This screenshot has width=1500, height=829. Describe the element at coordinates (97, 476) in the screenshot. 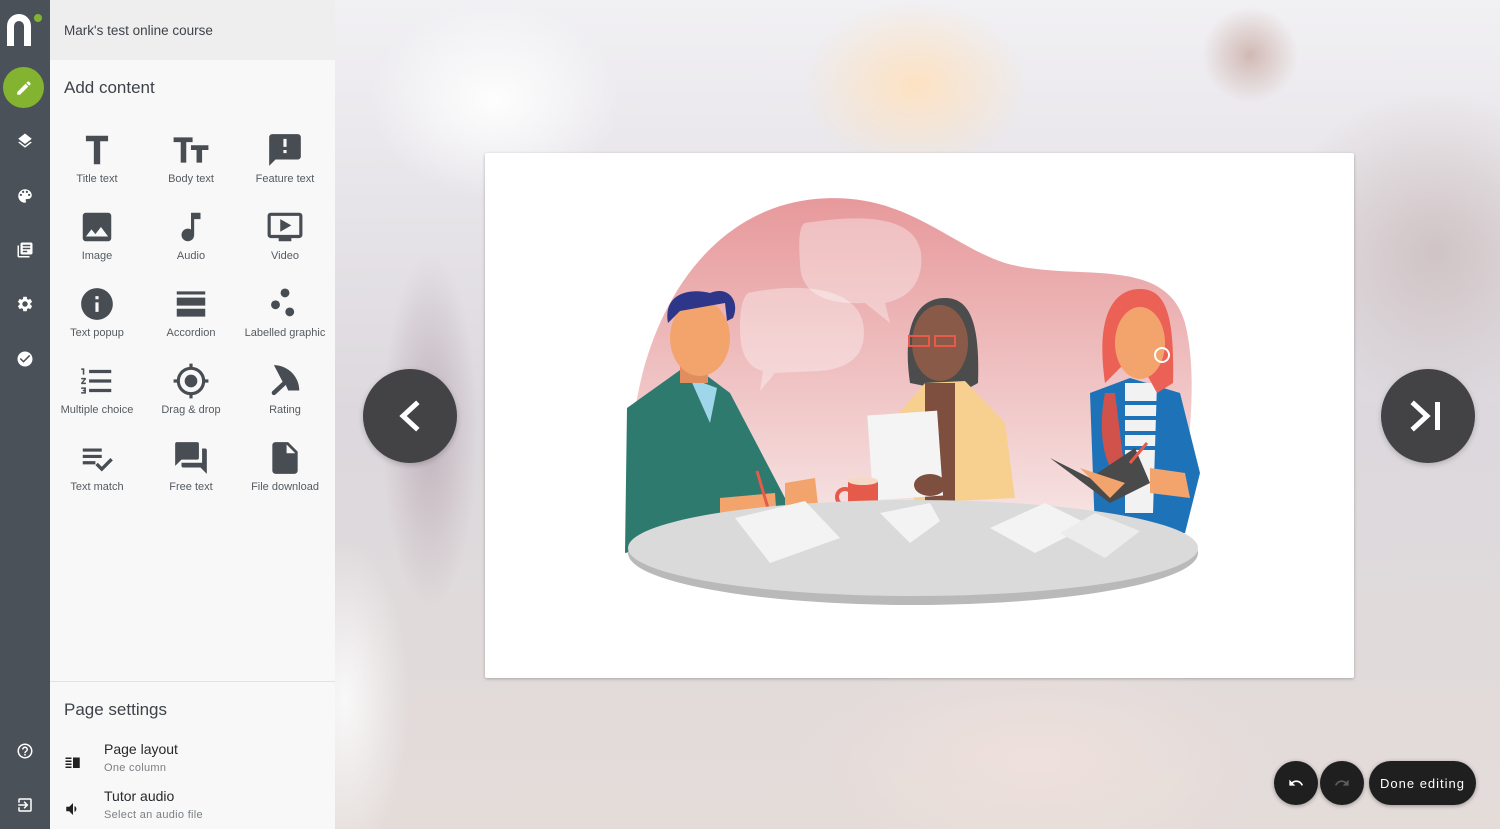

I see `add-text-match-button: Text match` at that location.